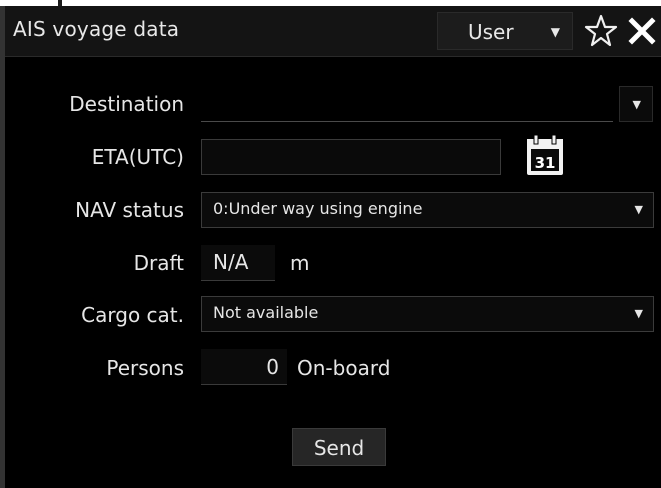 This screenshot has height=488, width=661. What do you see at coordinates (351, 157) in the screenshot?
I see `eta-input` at bounding box center [351, 157].